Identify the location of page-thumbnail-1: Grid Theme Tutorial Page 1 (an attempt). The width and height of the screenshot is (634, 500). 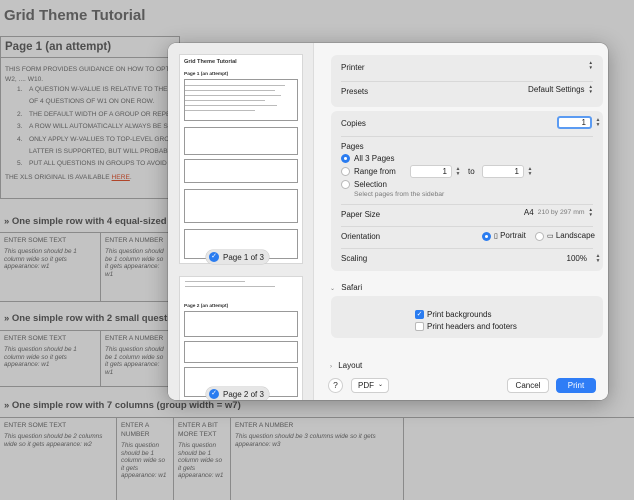
(241, 159).